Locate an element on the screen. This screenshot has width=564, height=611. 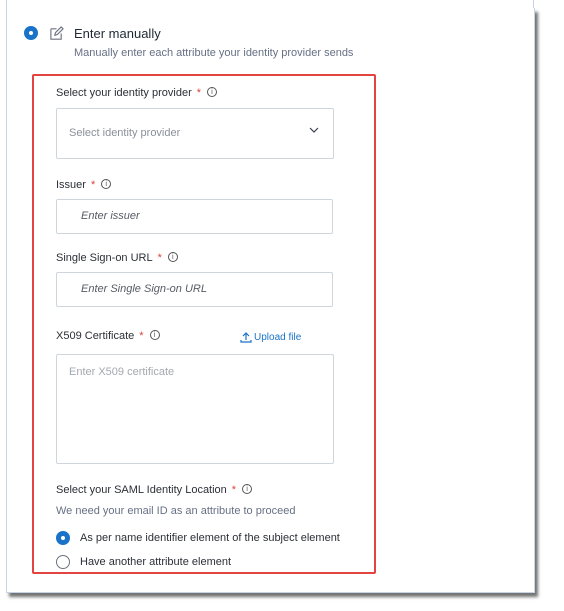
identity-provider-placeholder: Select identity provider is located at coordinates (125, 133).